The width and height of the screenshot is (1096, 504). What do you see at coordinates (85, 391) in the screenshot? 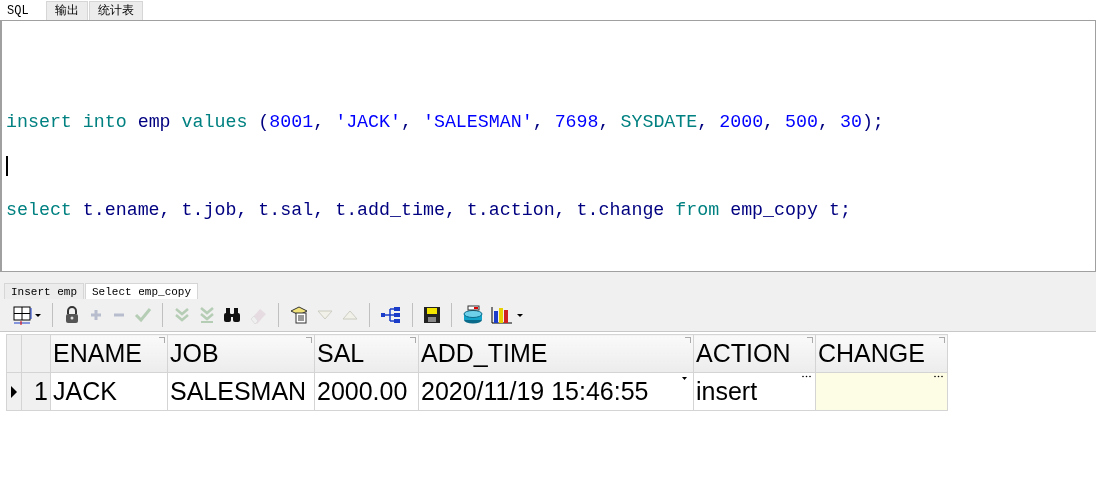
I see `table-cell: JACK` at bounding box center [85, 391].